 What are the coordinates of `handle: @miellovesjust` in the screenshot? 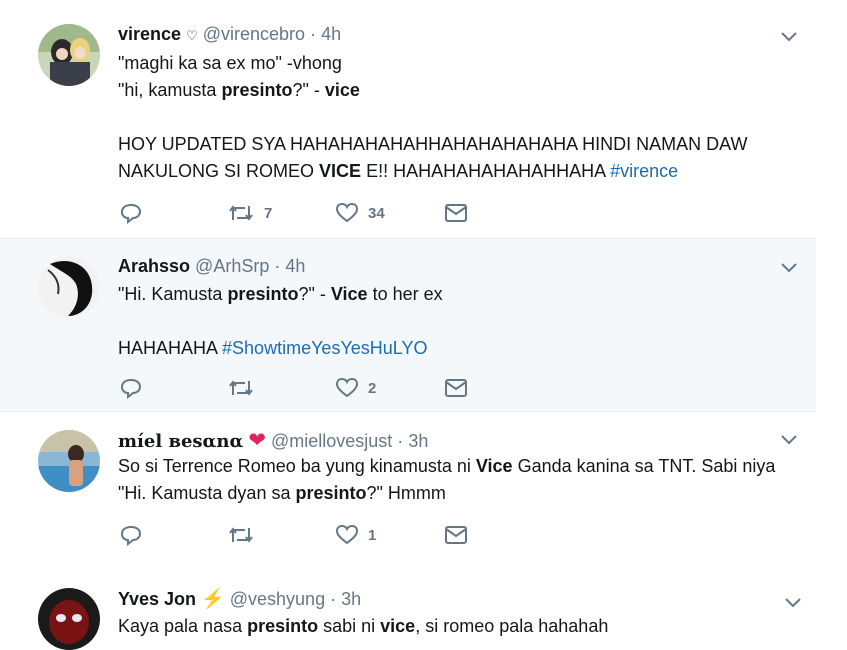 It's located at (331, 441).